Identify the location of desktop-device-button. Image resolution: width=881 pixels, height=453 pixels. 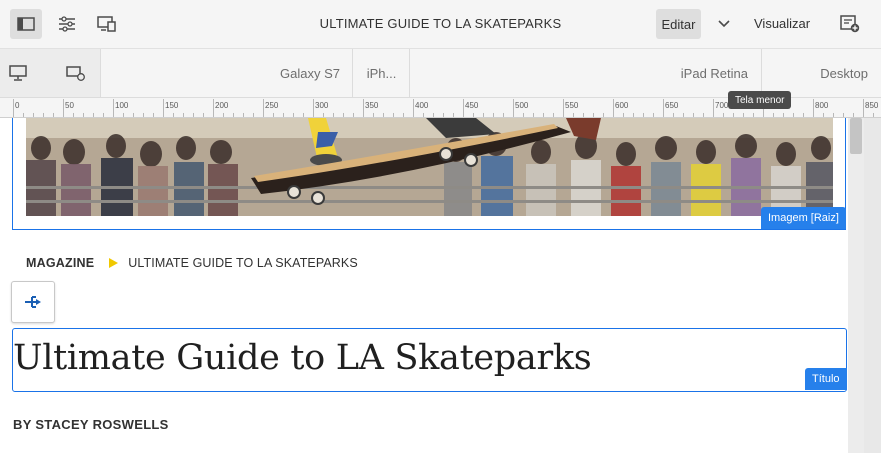
(18, 73).